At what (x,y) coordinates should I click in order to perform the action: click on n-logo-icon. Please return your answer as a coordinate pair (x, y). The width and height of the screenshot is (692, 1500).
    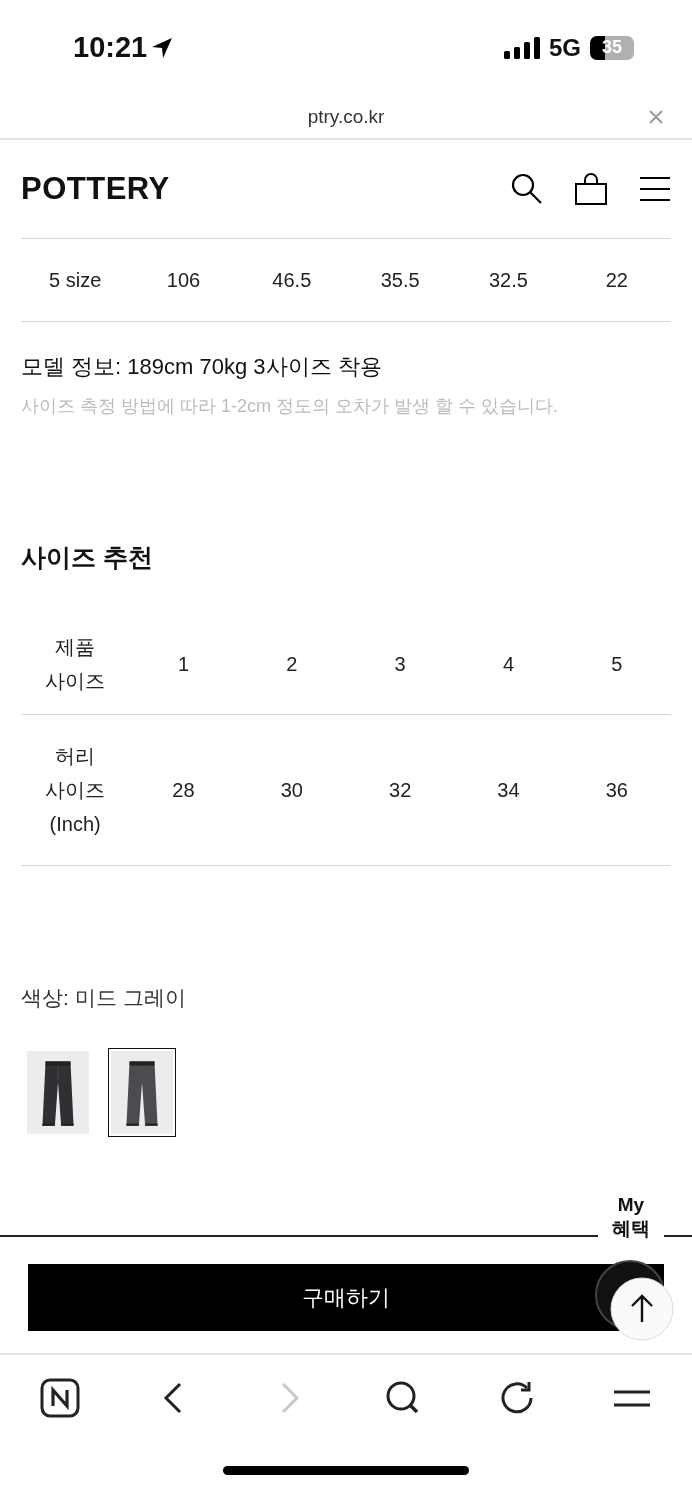
    Looking at the image, I should click on (60, 1398).